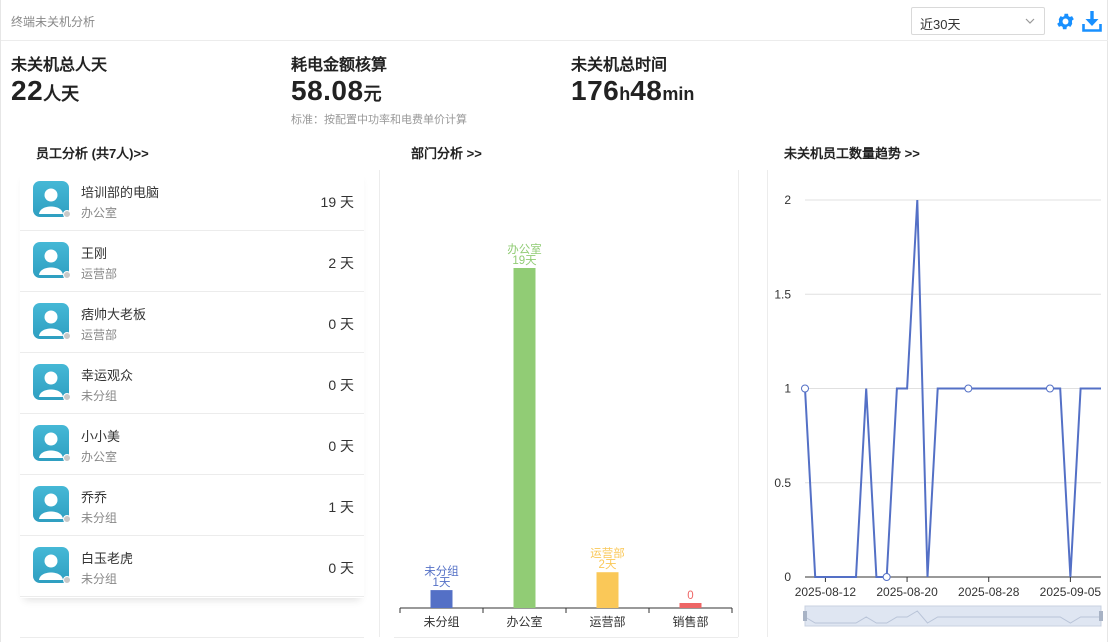 The image size is (1108, 642). Describe the element at coordinates (192, 200) in the screenshot. I see `employee-row: 培训部的电脑 办公室 19 天` at that location.